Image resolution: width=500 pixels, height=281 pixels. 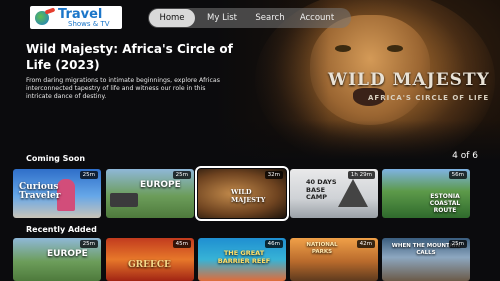 What do you see at coordinates (429, 98) in the screenshot?
I see `hero-art-subtitle: AFRICA'S CIRCLE OF LIFE` at bounding box center [429, 98].